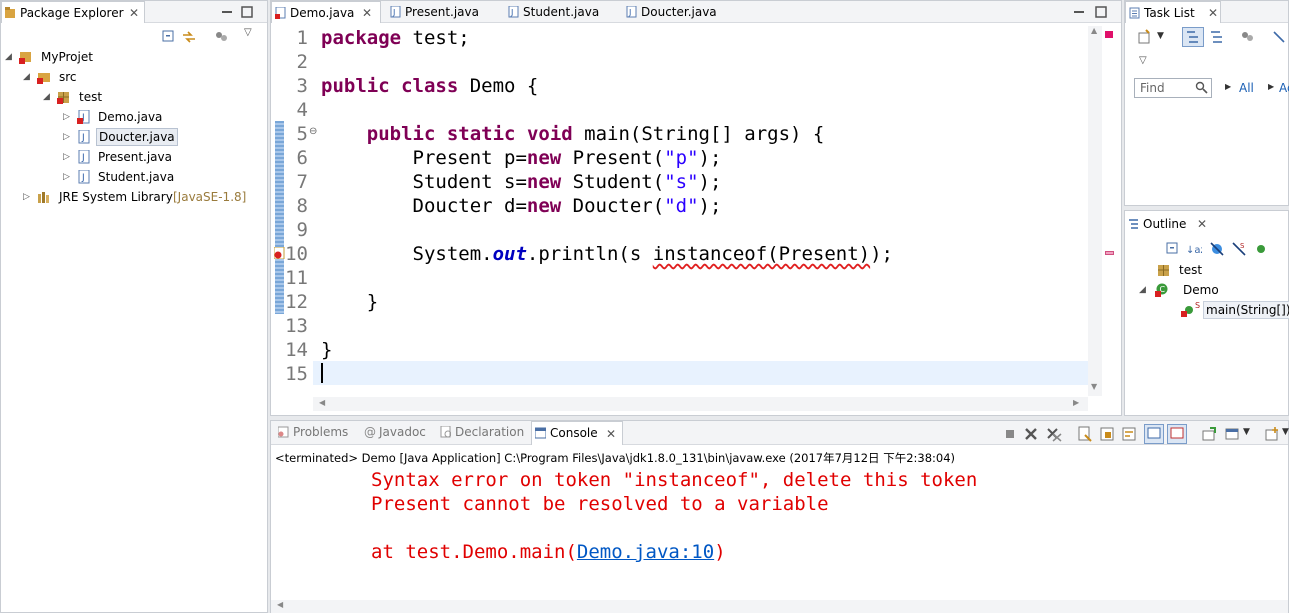 This screenshot has width=1289, height=613. I want to click on project-error-icon, so click(25, 58).